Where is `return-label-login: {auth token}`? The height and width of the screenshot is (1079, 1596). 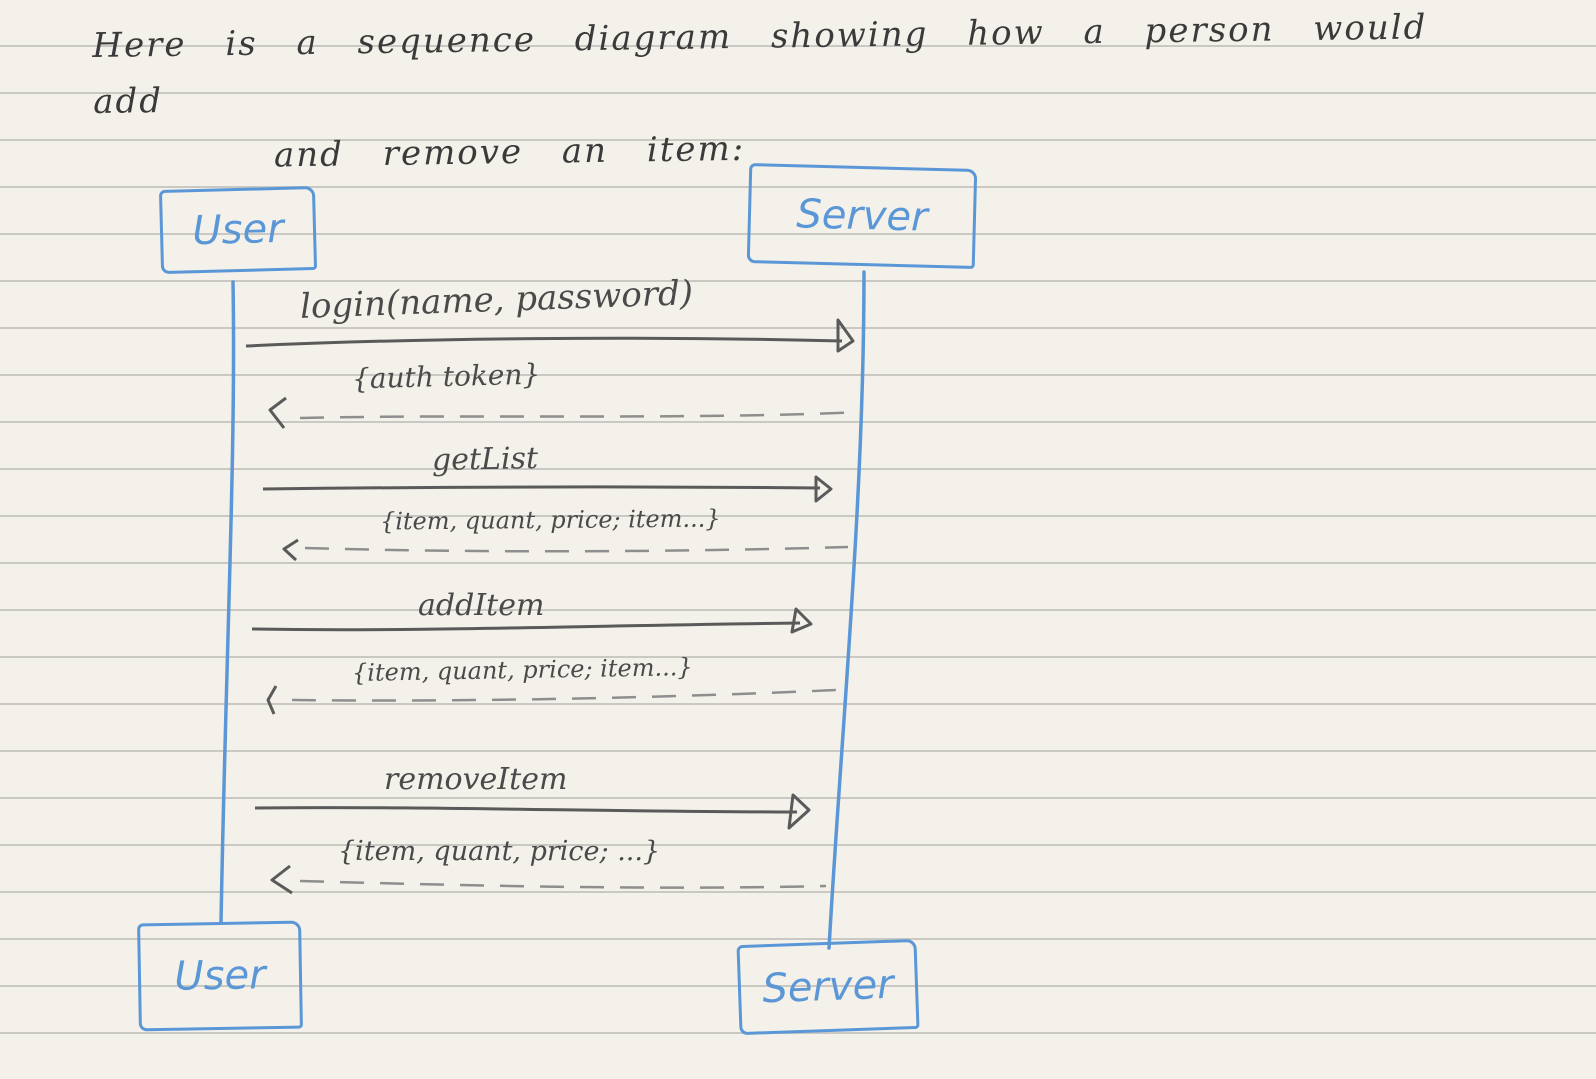 return-label-login: {auth token} is located at coordinates (446, 376).